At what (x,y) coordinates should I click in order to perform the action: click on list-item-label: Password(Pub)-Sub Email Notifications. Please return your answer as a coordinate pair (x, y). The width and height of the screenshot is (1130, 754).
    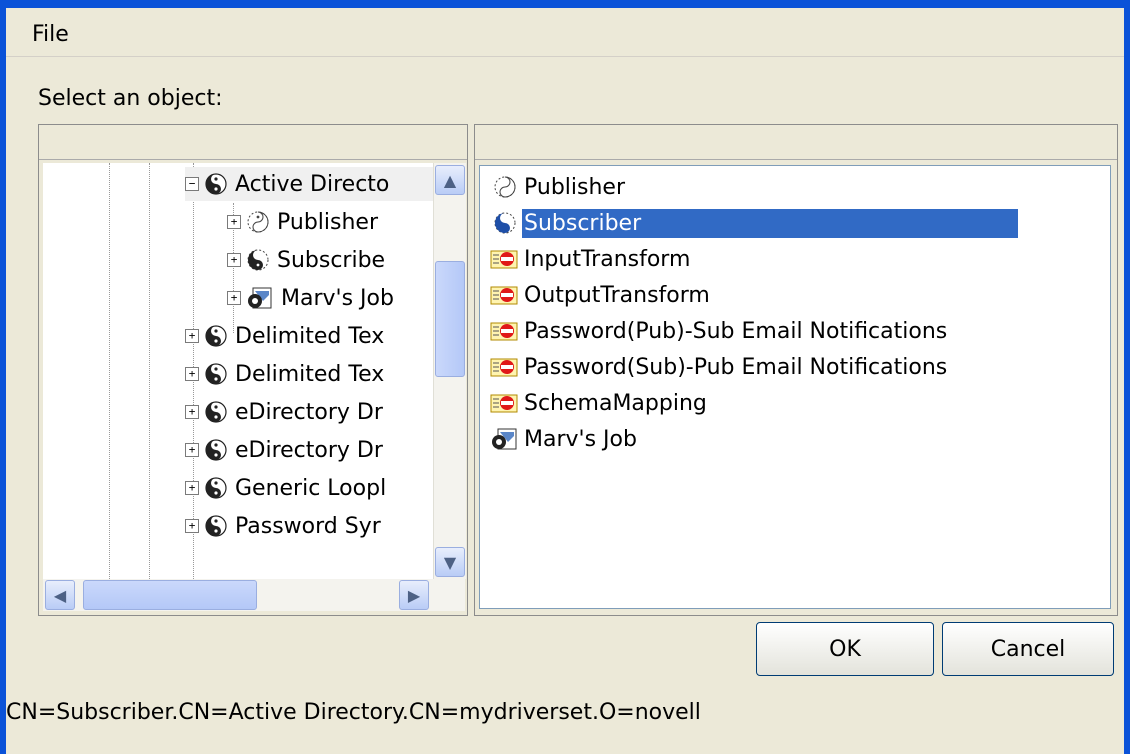
    Looking at the image, I should click on (736, 331).